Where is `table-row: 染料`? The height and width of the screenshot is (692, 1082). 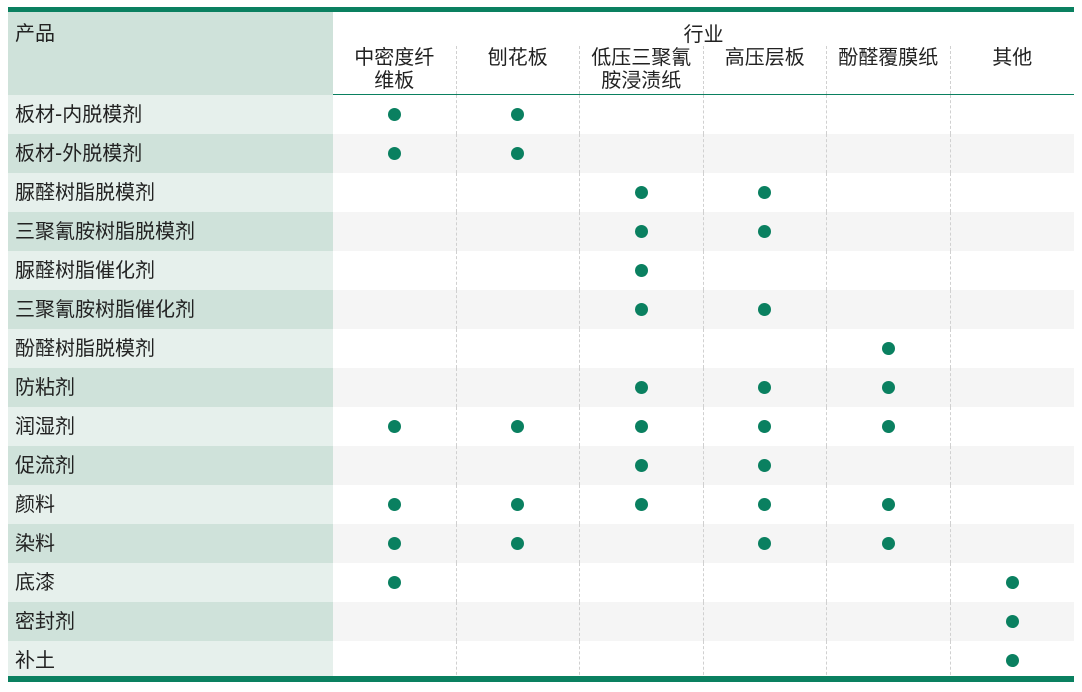 table-row: 染料 is located at coordinates (541, 543).